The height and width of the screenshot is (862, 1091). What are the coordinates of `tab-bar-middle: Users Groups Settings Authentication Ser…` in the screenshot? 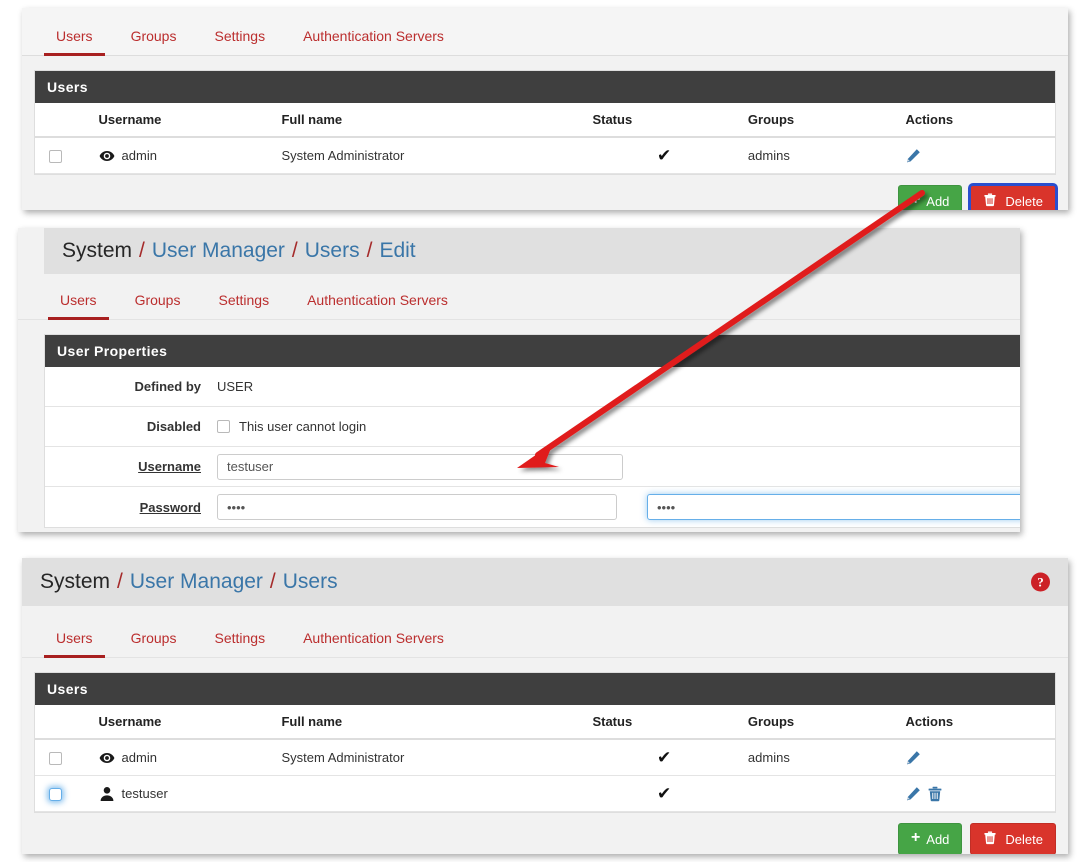 It's located at (519, 297).